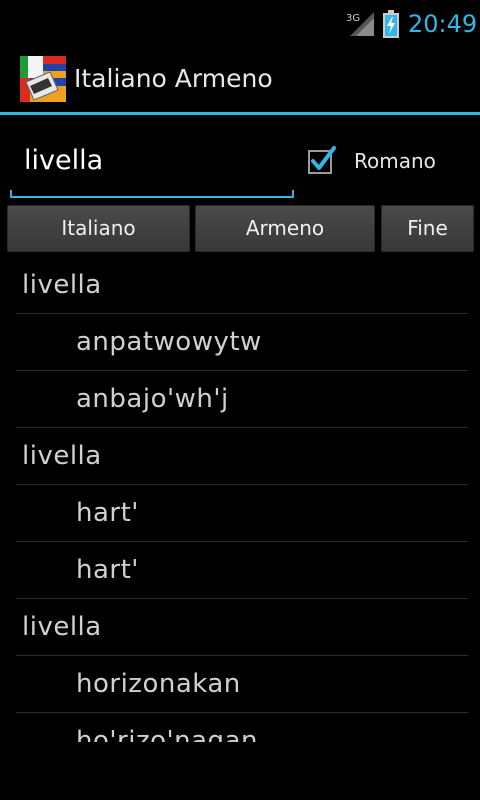 The image size is (480, 800). Describe the element at coordinates (169, 342) in the screenshot. I see `translation-text: anpatwowytw` at that location.